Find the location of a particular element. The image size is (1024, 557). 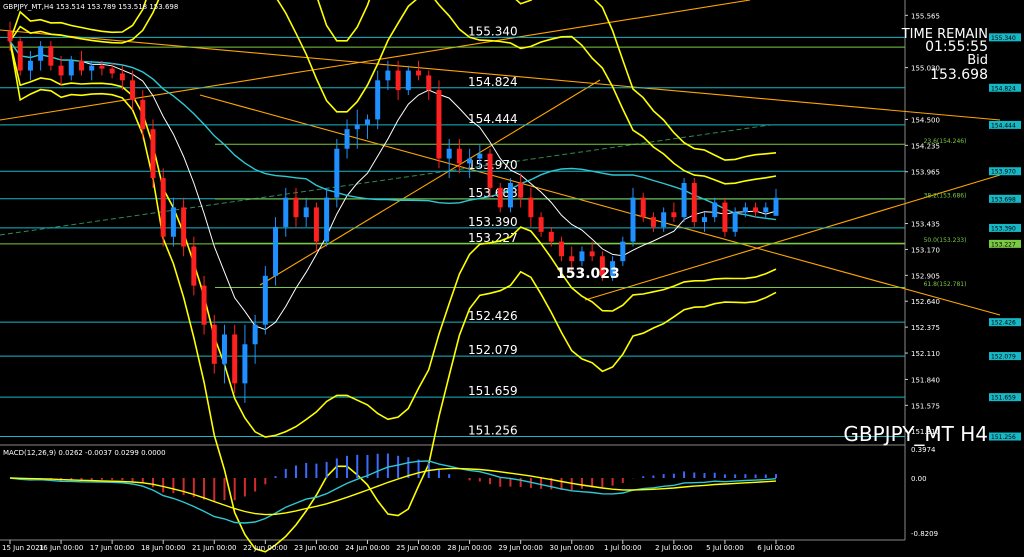

price-tick-3: 154.235 is located at coordinates (925, 146).